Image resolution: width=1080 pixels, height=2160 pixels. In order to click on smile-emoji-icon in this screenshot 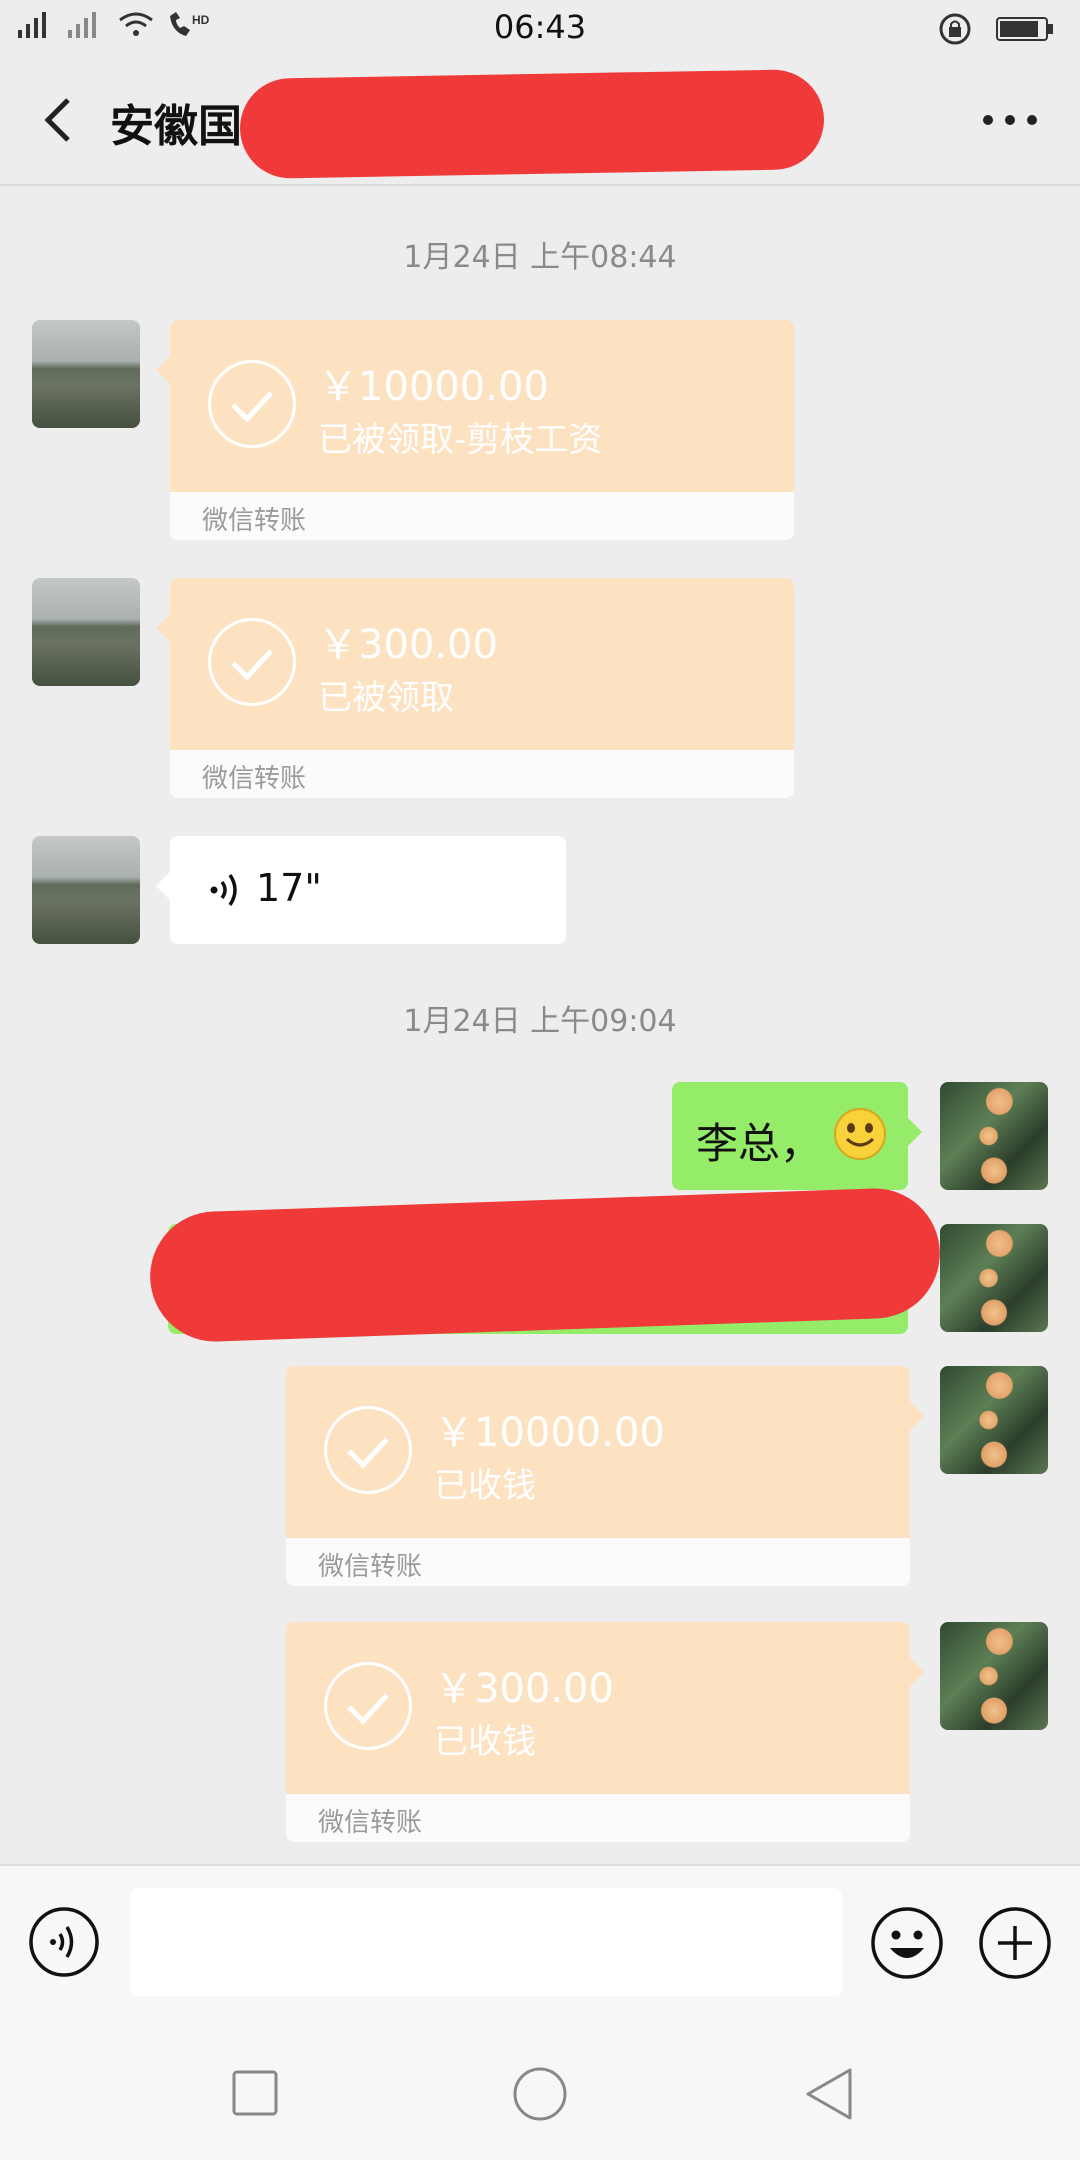, I will do `click(860, 1134)`.